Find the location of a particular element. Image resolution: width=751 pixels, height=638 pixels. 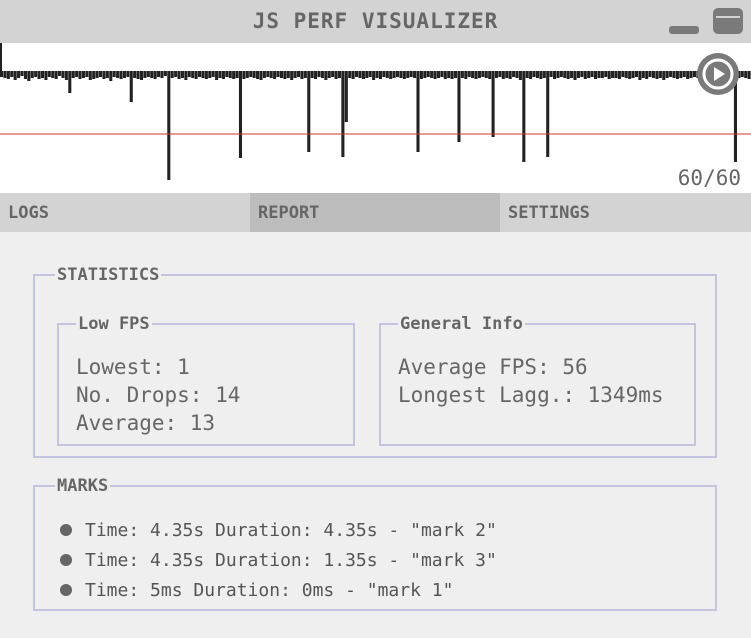

mark-item: Time: 5ms Duration: 0ms - "mark 1" is located at coordinates (256, 590).